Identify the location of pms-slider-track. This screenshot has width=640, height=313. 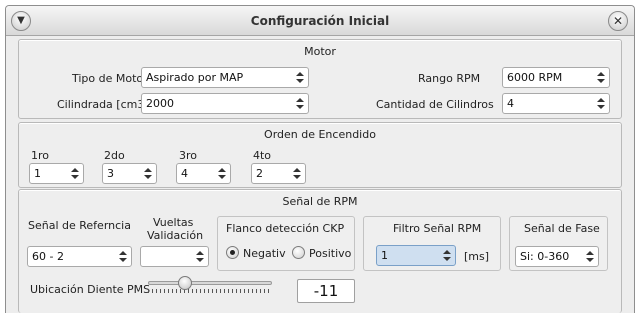
(210, 283).